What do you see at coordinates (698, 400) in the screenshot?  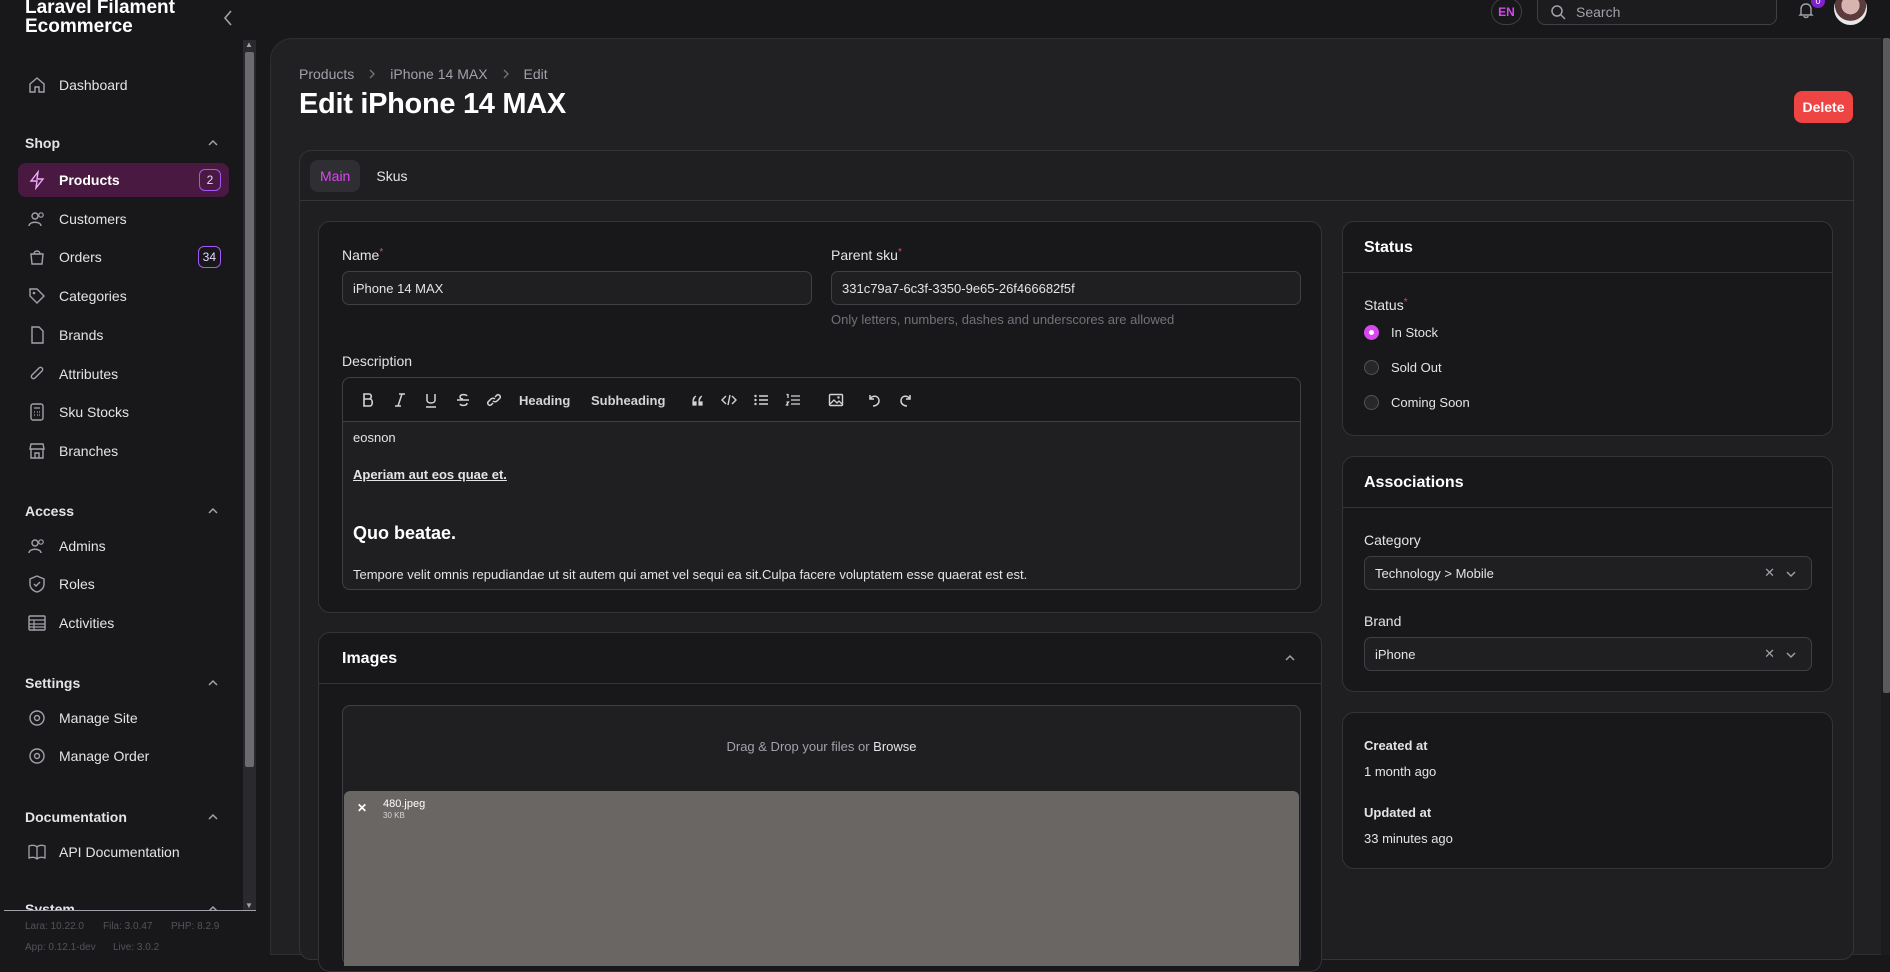 I see `blockquote-icon` at bounding box center [698, 400].